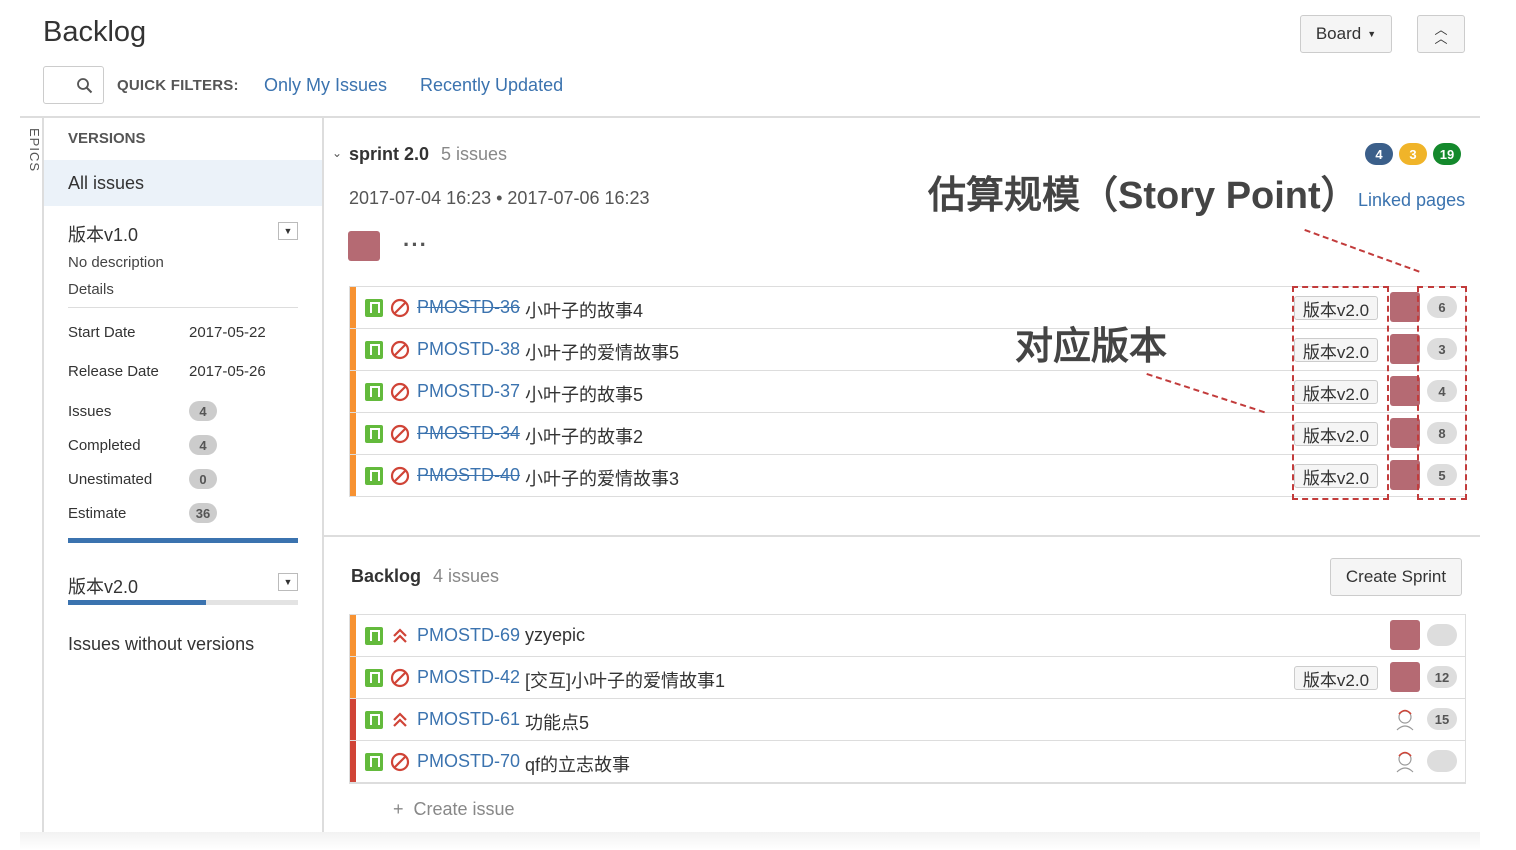 Image resolution: width=1516 pixels, height=850 pixels. I want to click on versions-heading: VERSIONS, so click(107, 138).